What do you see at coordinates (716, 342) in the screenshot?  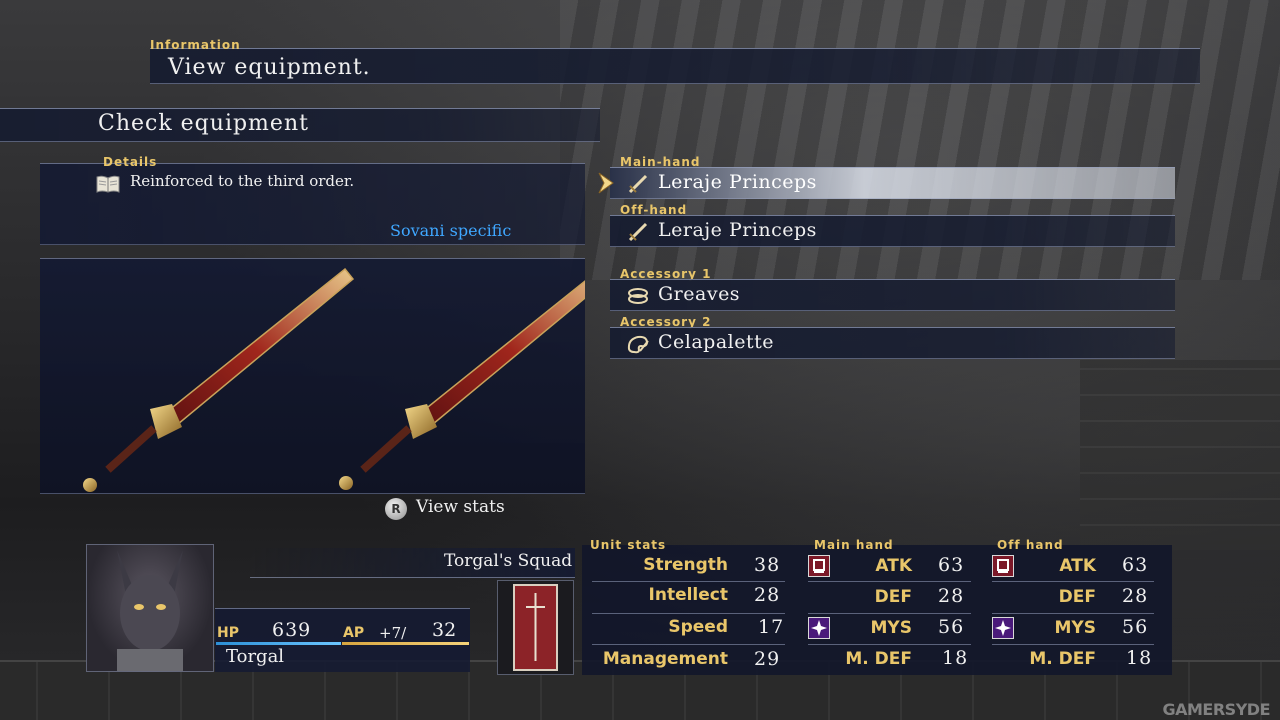 I see `slot-item-accessory-2: Celapalette` at bounding box center [716, 342].